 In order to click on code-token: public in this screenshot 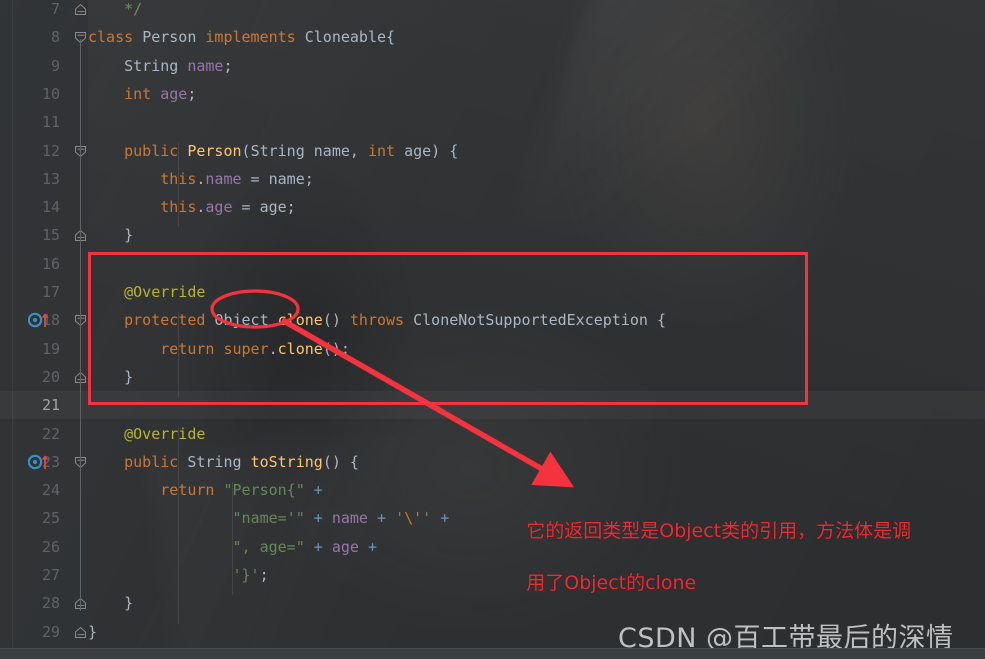, I will do `click(138, 150)`.